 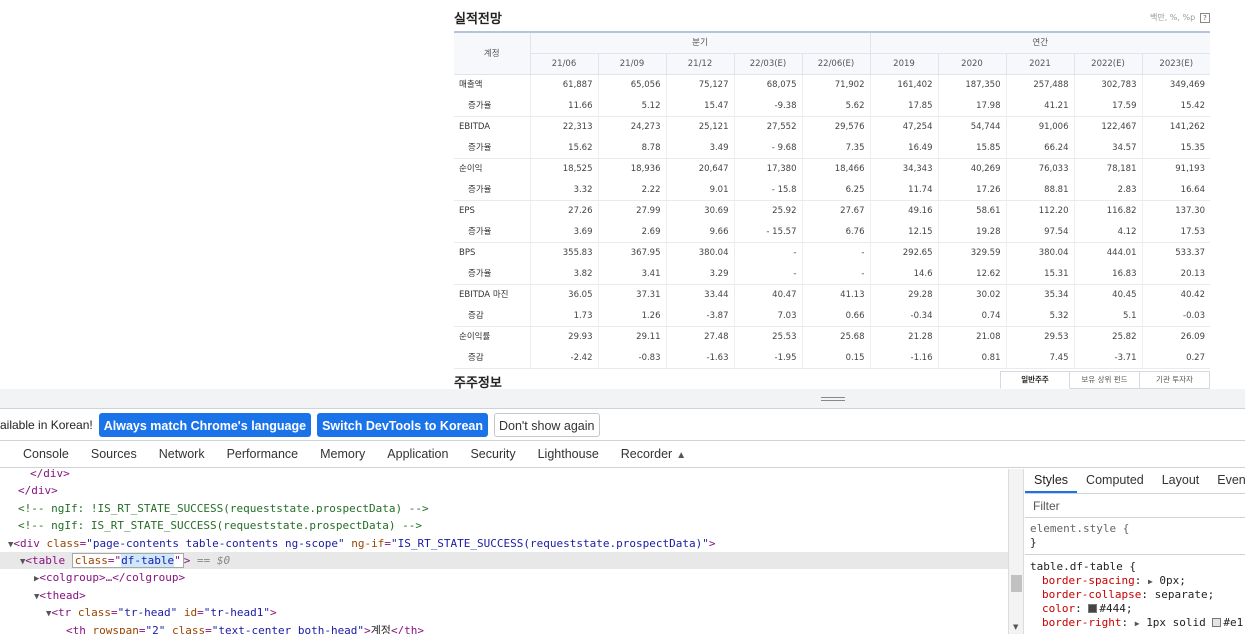 What do you see at coordinates (563, 148) in the screenshot?
I see `table-cell: 15.62` at bounding box center [563, 148].